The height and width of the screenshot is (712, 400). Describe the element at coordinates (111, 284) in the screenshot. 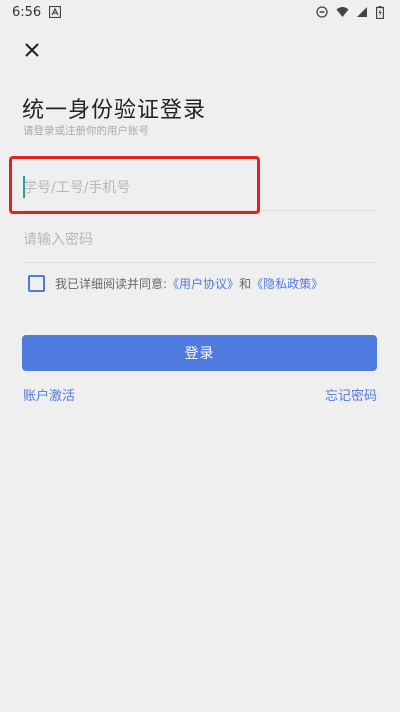

I see `agreement-prefix: 我已详细阅读并同意:` at that location.